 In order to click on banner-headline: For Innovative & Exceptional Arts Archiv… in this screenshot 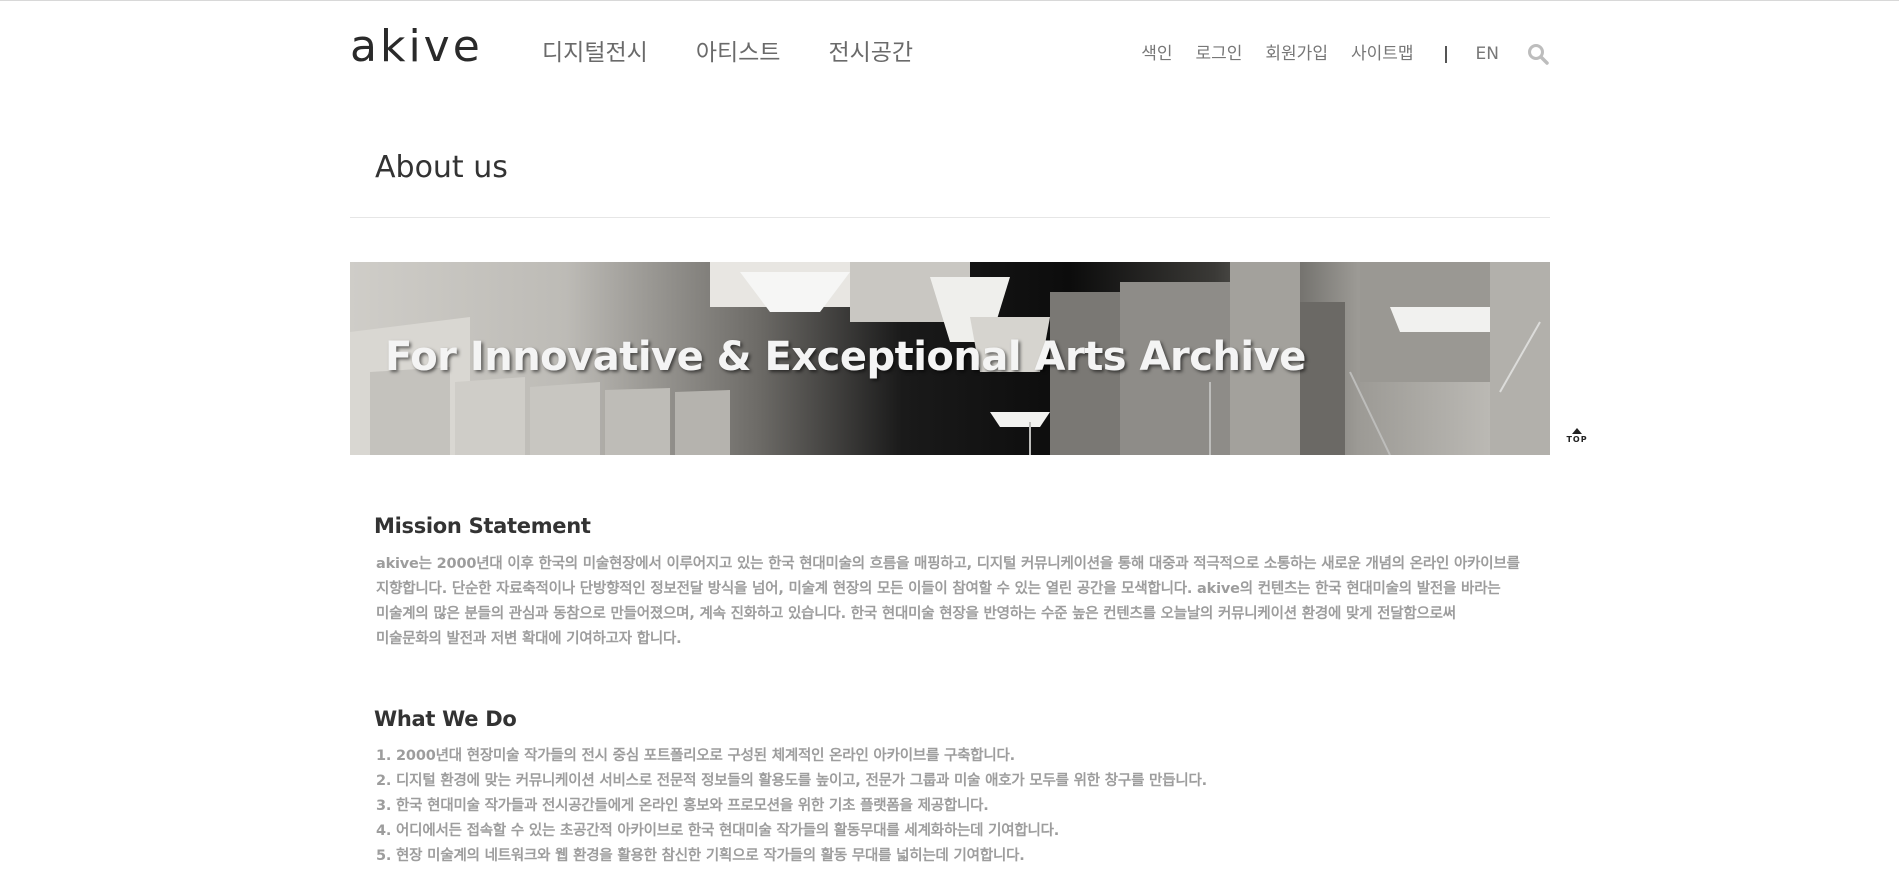, I will do `click(845, 357)`.